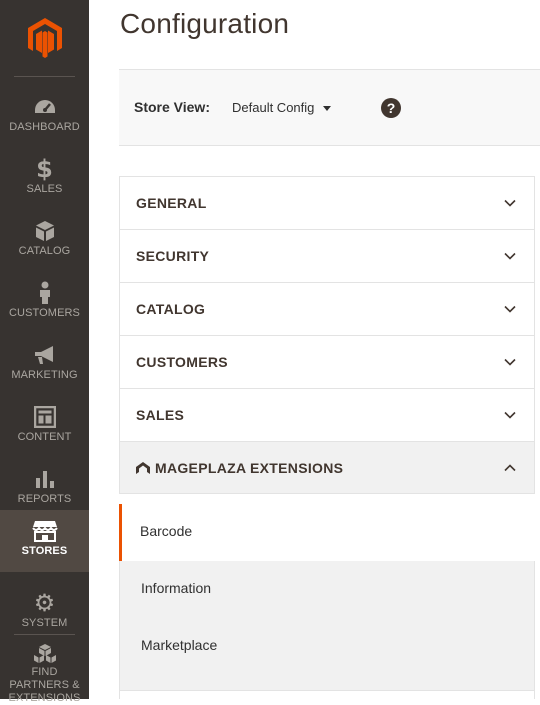 The image size is (540, 705). I want to click on tab-label: SECURITY, so click(173, 256).